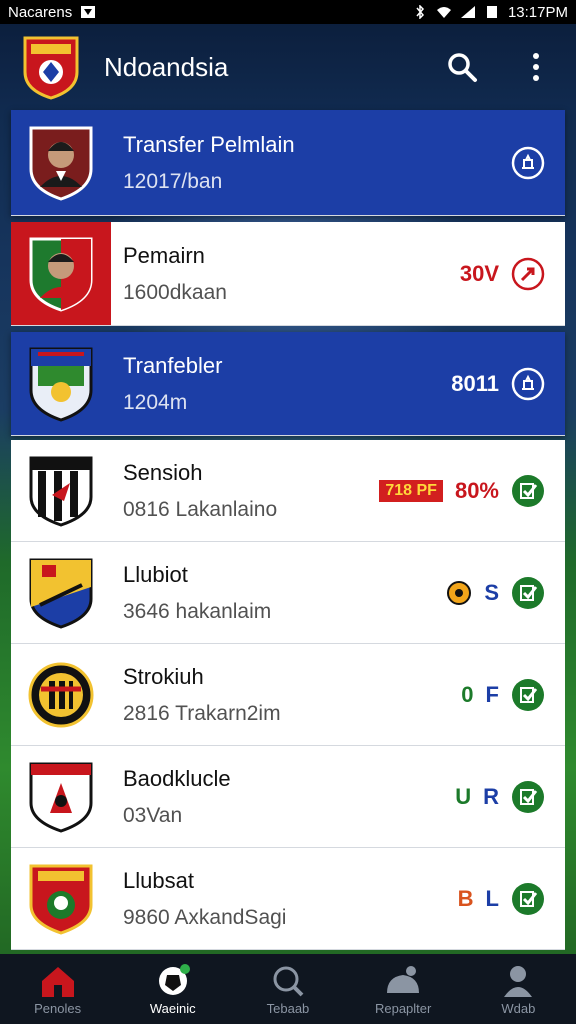 Image resolution: width=576 pixels, height=1024 pixels. Describe the element at coordinates (528, 274) in the screenshot. I see `sell-action-icon` at that location.